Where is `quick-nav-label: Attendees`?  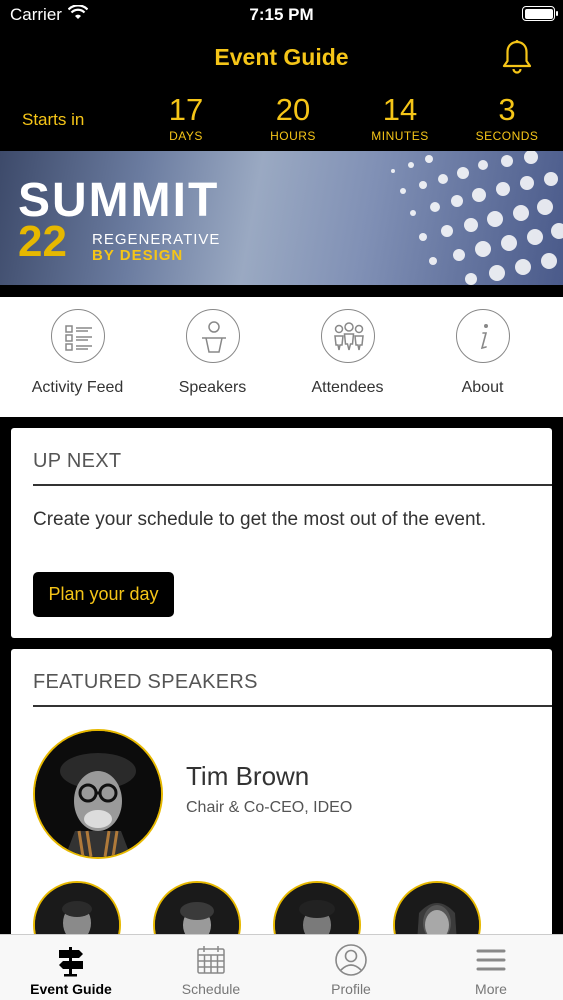
quick-nav-label: Attendees is located at coordinates (347, 387).